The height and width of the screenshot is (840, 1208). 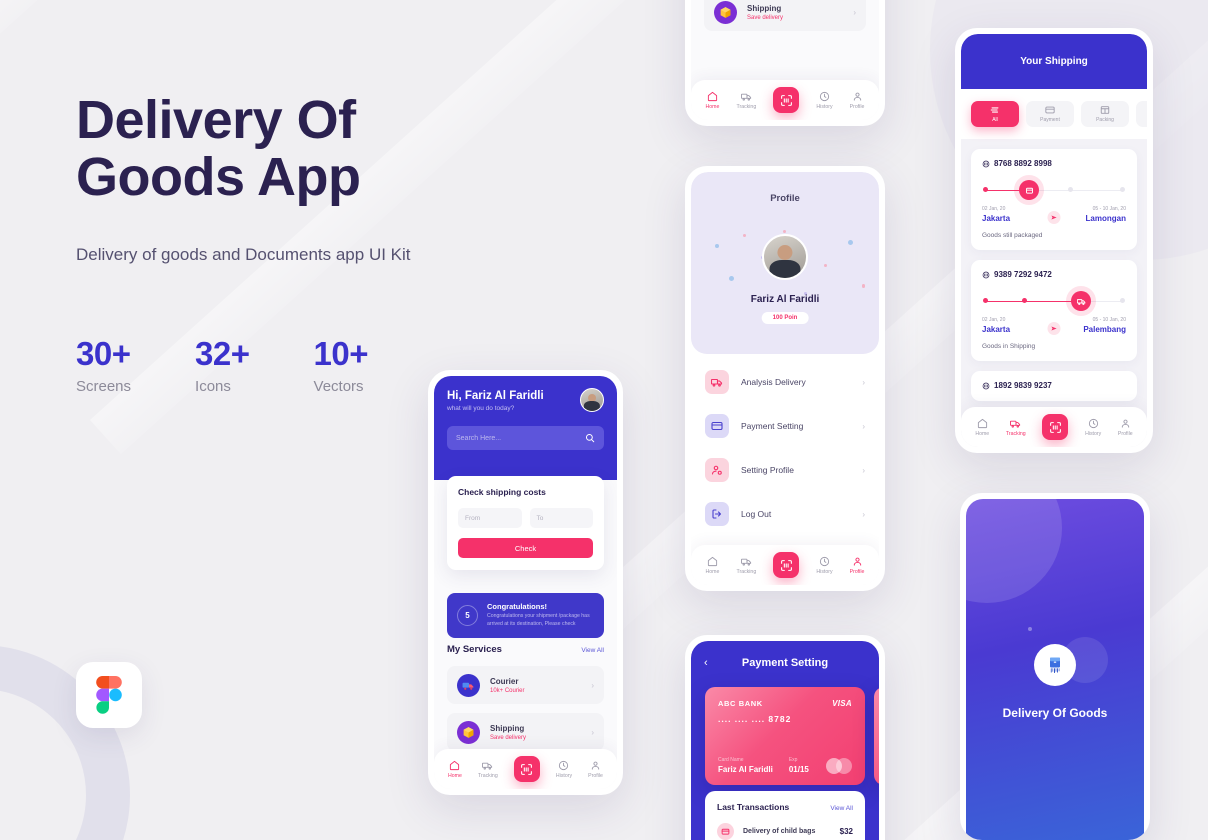 I want to click on menu-item-setting-profile: Setting Profile ›, so click(x=785, y=470).